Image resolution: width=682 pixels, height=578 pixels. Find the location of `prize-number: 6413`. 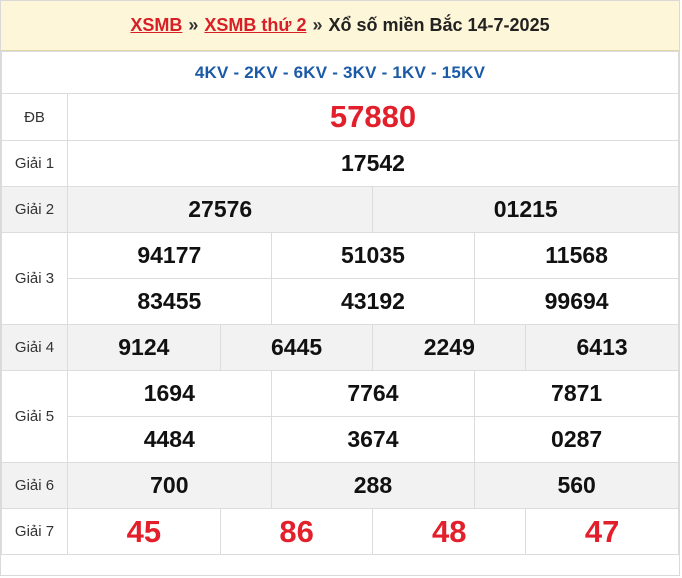

prize-number: 6413 is located at coordinates (602, 347).